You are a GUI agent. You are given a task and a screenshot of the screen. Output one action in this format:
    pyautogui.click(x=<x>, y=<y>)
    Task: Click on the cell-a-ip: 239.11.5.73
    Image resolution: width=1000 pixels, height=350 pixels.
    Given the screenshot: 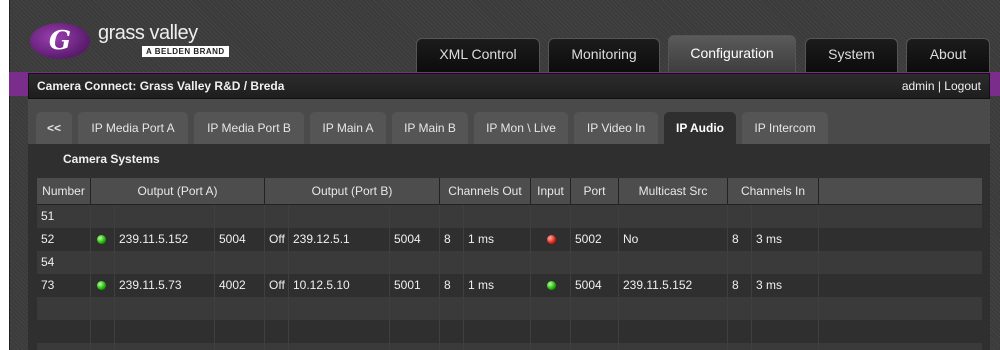 What is the action you would take?
    pyautogui.click(x=165, y=285)
    